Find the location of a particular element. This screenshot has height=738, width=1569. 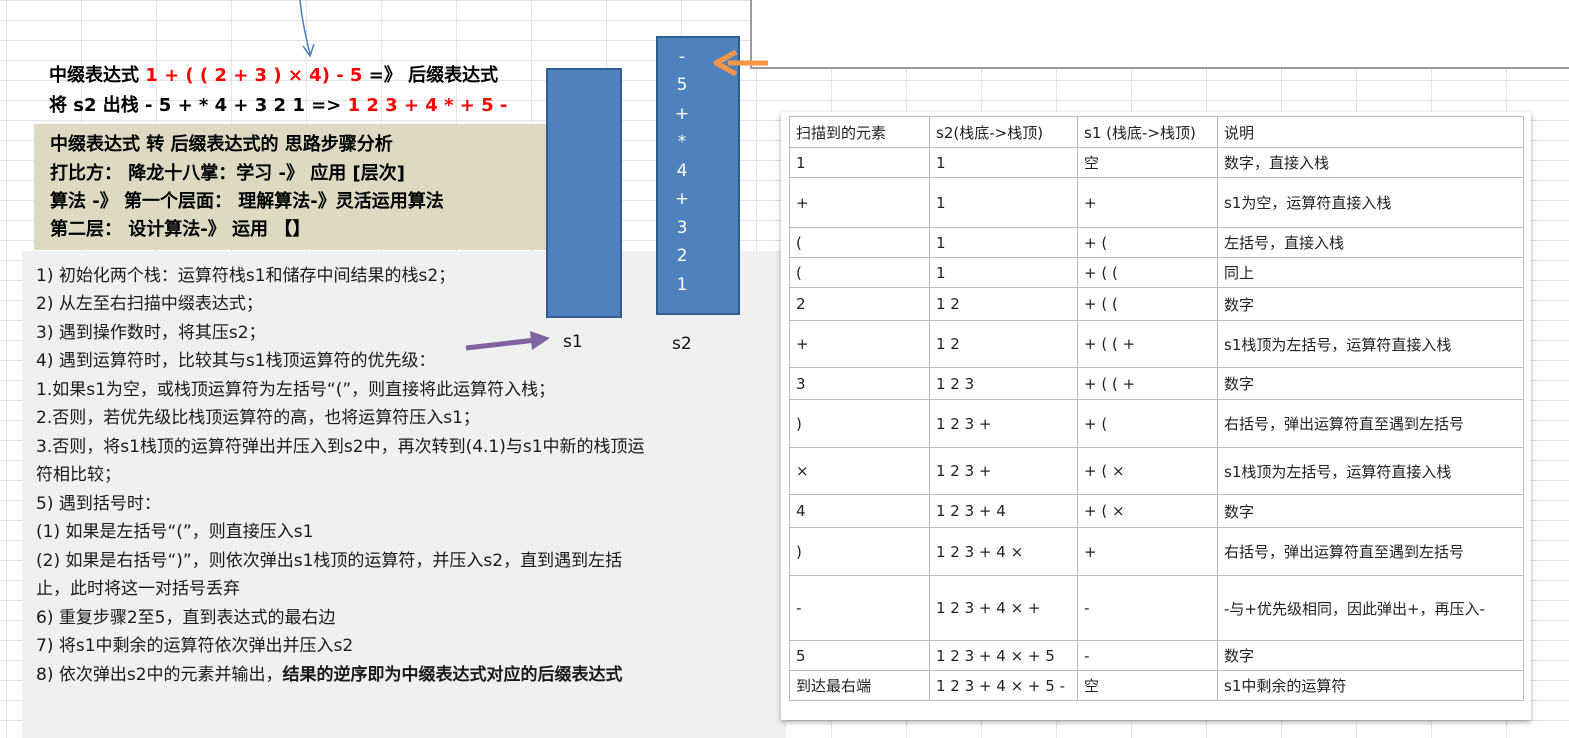

table-row: ) 1 2 3 + 4 × + 右括号，弹出运算符直至遇到左括号 is located at coordinates (1156, 551).